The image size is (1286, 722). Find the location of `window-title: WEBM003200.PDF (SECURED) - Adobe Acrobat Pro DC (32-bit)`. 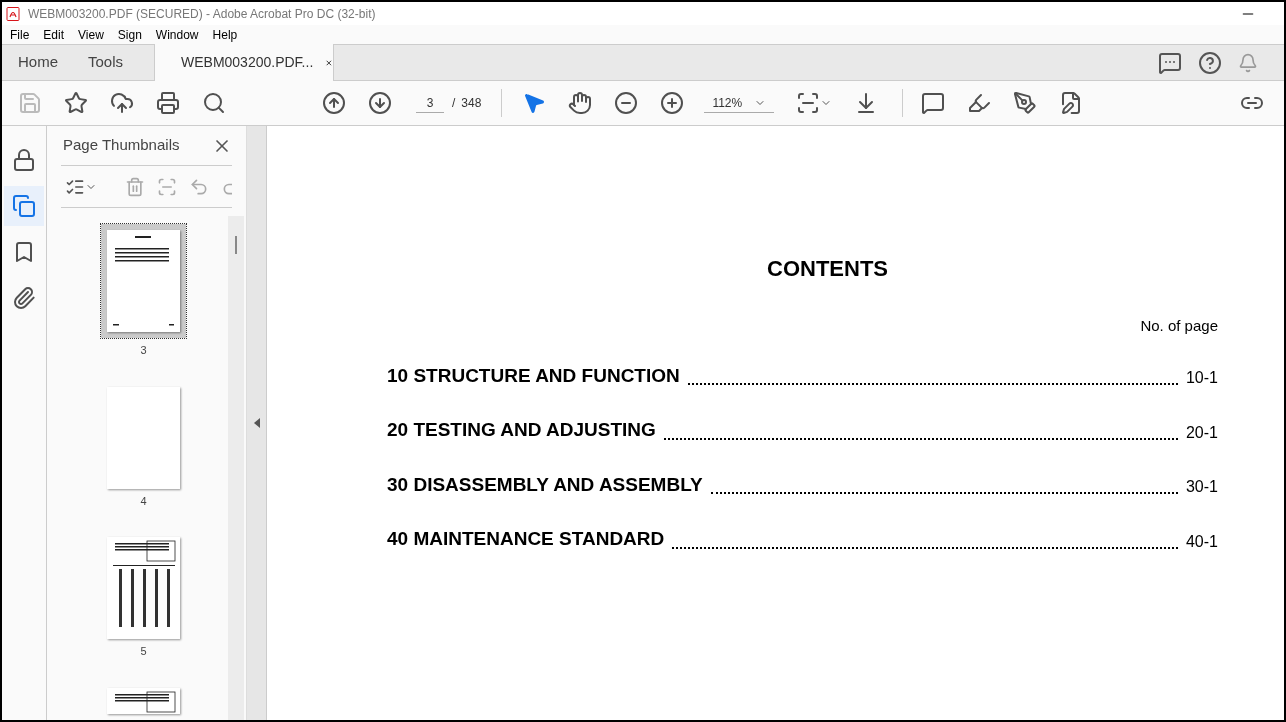

window-title: WEBM003200.PDF (SECURED) - Adobe Acrobat Pro DC (32-bit) is located at coordinates (202, 14).